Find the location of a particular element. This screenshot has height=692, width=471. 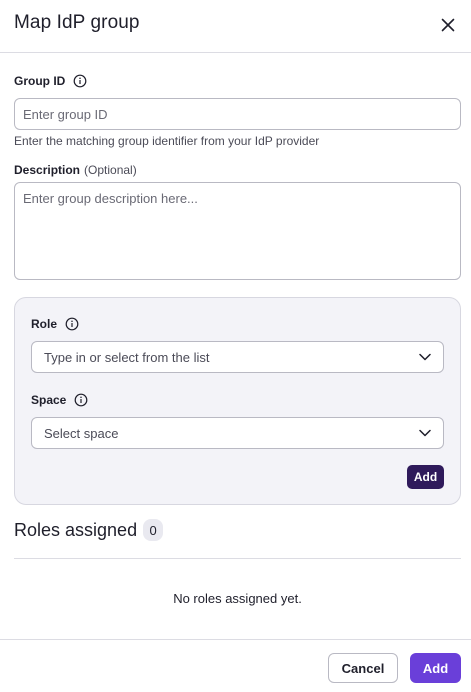

space-label-row: Space is located at coordinates (59, 400).